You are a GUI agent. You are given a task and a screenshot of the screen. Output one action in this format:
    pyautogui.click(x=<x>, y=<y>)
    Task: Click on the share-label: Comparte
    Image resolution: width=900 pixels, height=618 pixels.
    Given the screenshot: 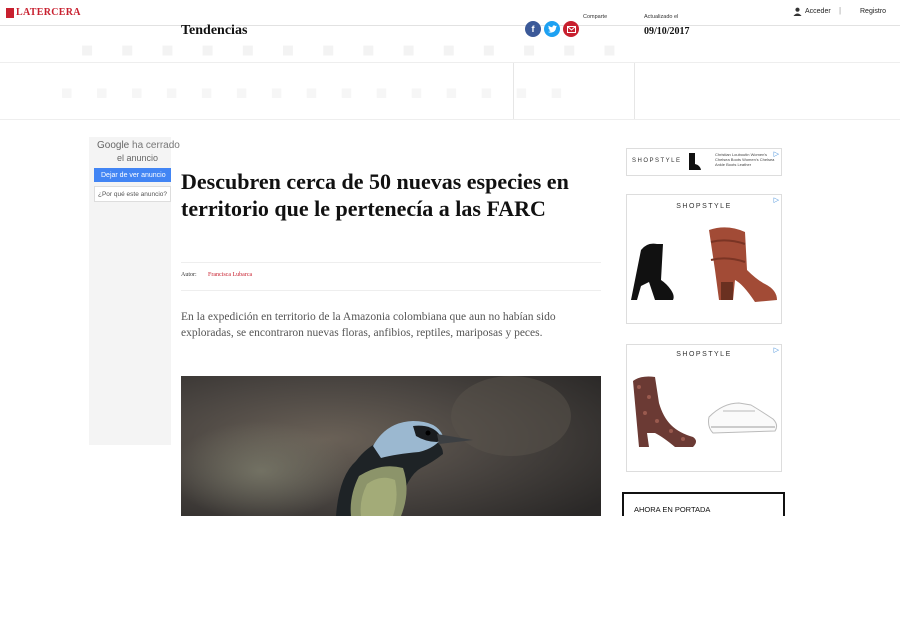 What is the action you would take?
    pyautogui.click(x=595, y=17)
    